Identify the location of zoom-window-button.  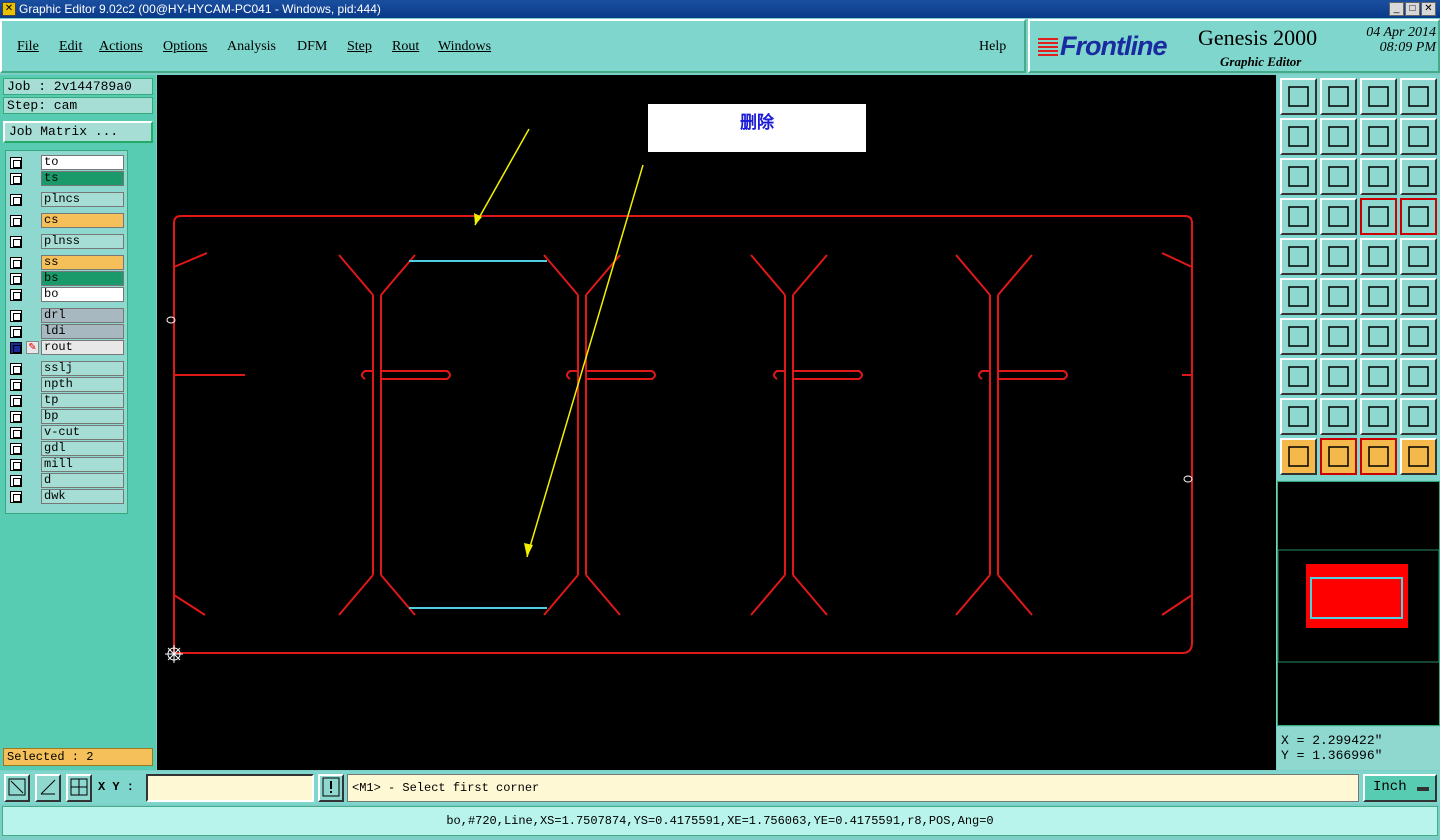
(17, 788).